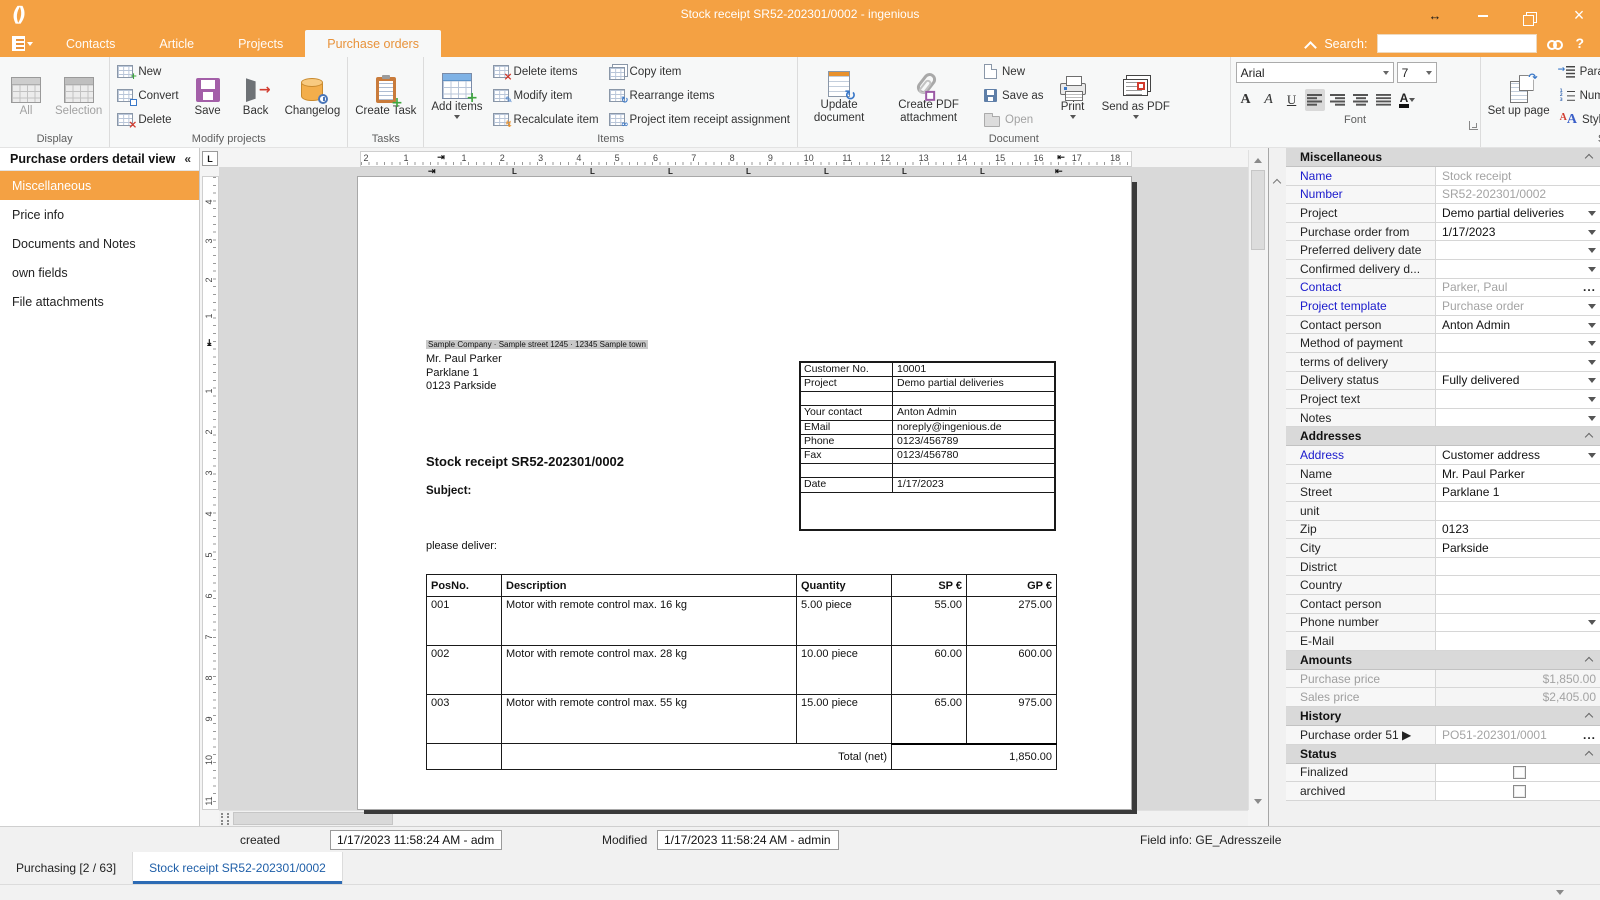 This screenshot has height=900, width=1600. What do you see at coordinates (373, 43) in the screenshot?
I see `tab-purchase-orders: Purchase orders` at bounding box center [373, 43].